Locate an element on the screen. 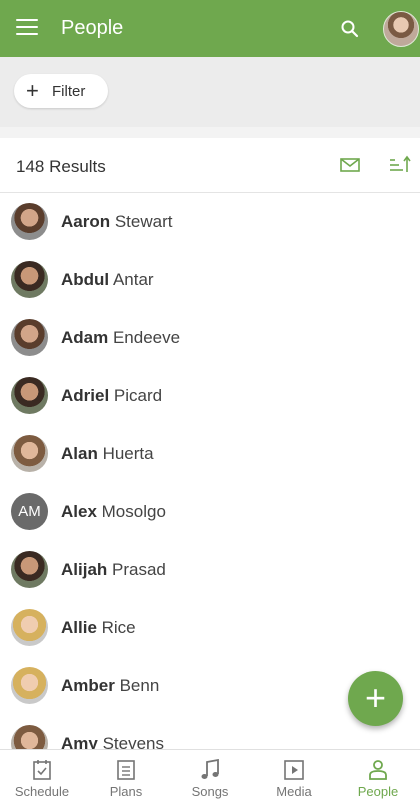  tab-plans: Plans is located at coordinates (126, 774).